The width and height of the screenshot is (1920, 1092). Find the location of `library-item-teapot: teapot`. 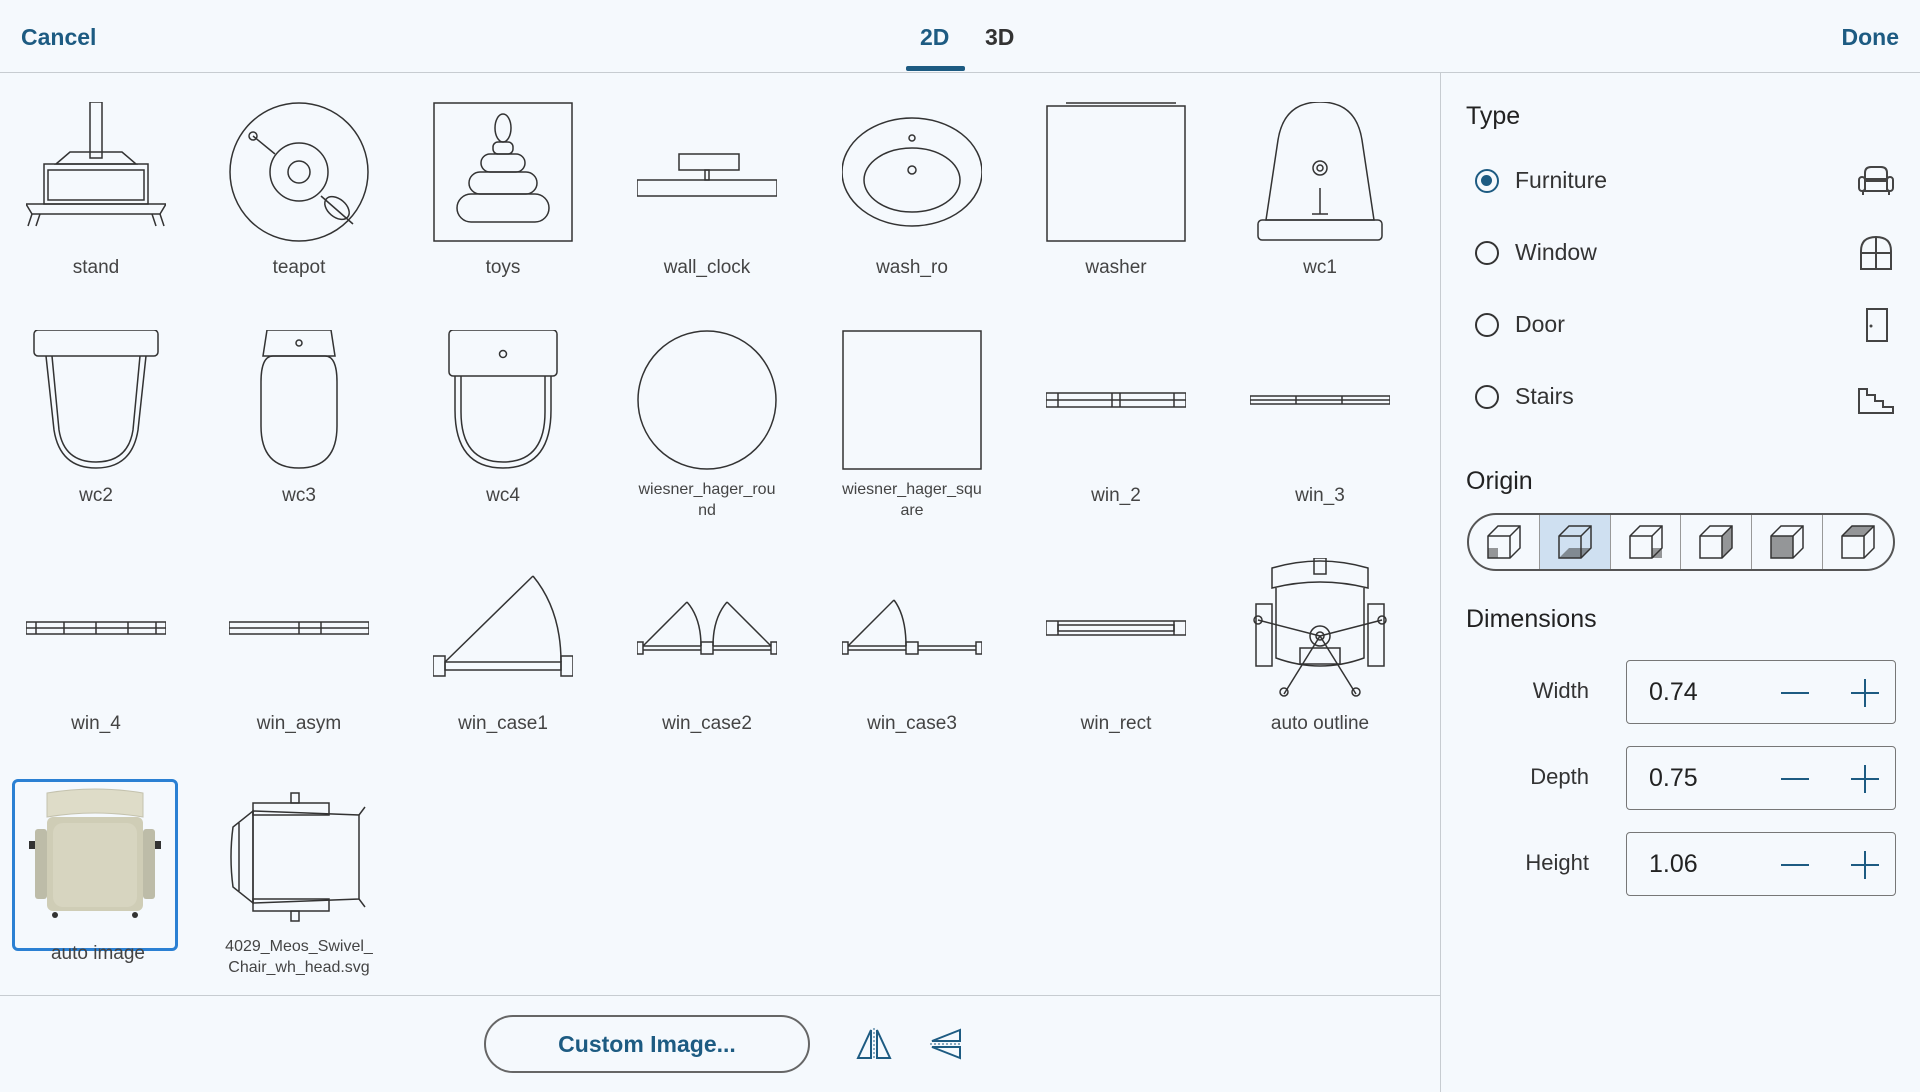

library-item-teapot: teapot is located at coordinates (299, 186).